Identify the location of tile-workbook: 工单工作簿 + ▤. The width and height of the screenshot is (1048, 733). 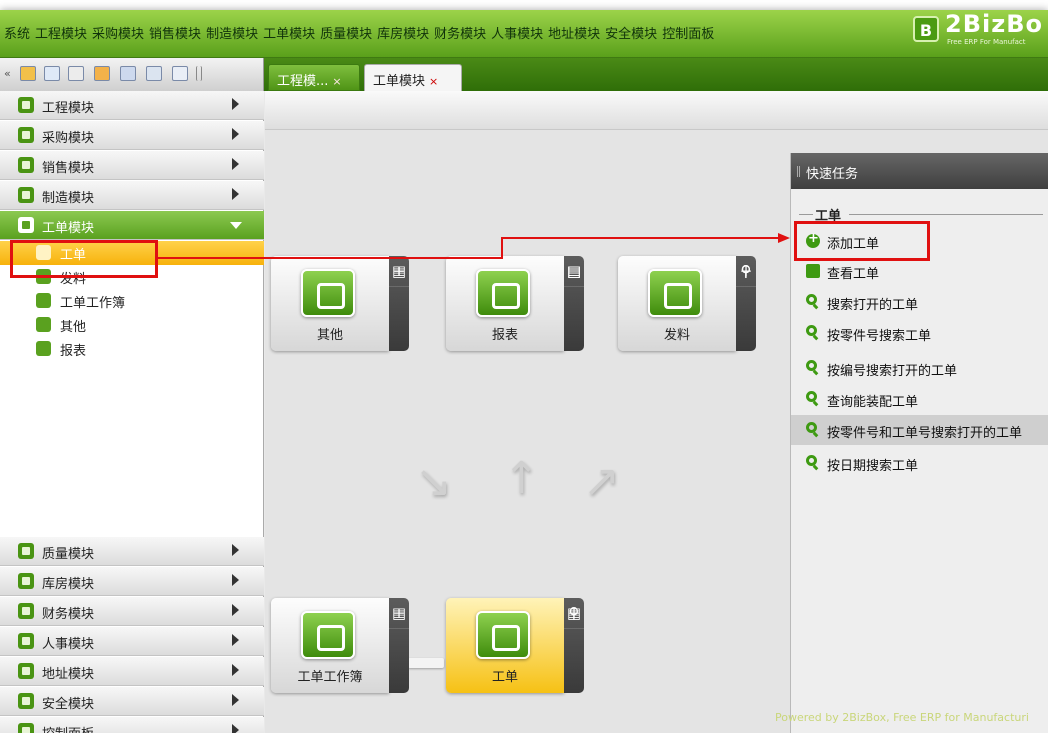
(340, 645).